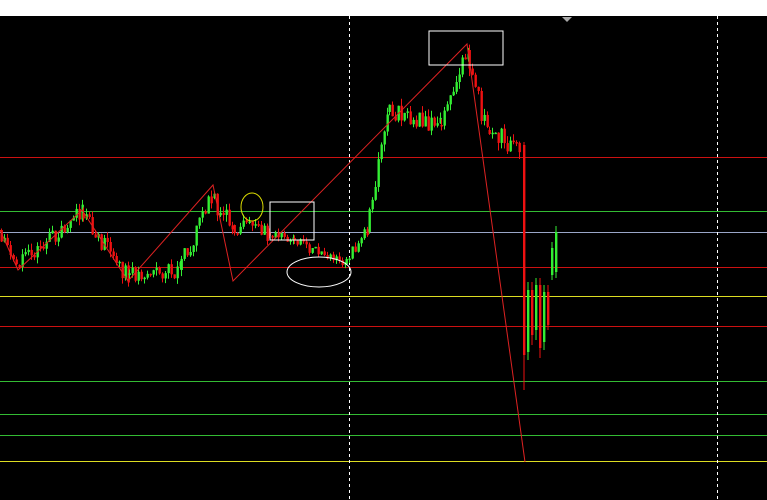 The width and height of the screenshot is (767, 500). I want to click on annotation-rectangle, so click(466, 48).